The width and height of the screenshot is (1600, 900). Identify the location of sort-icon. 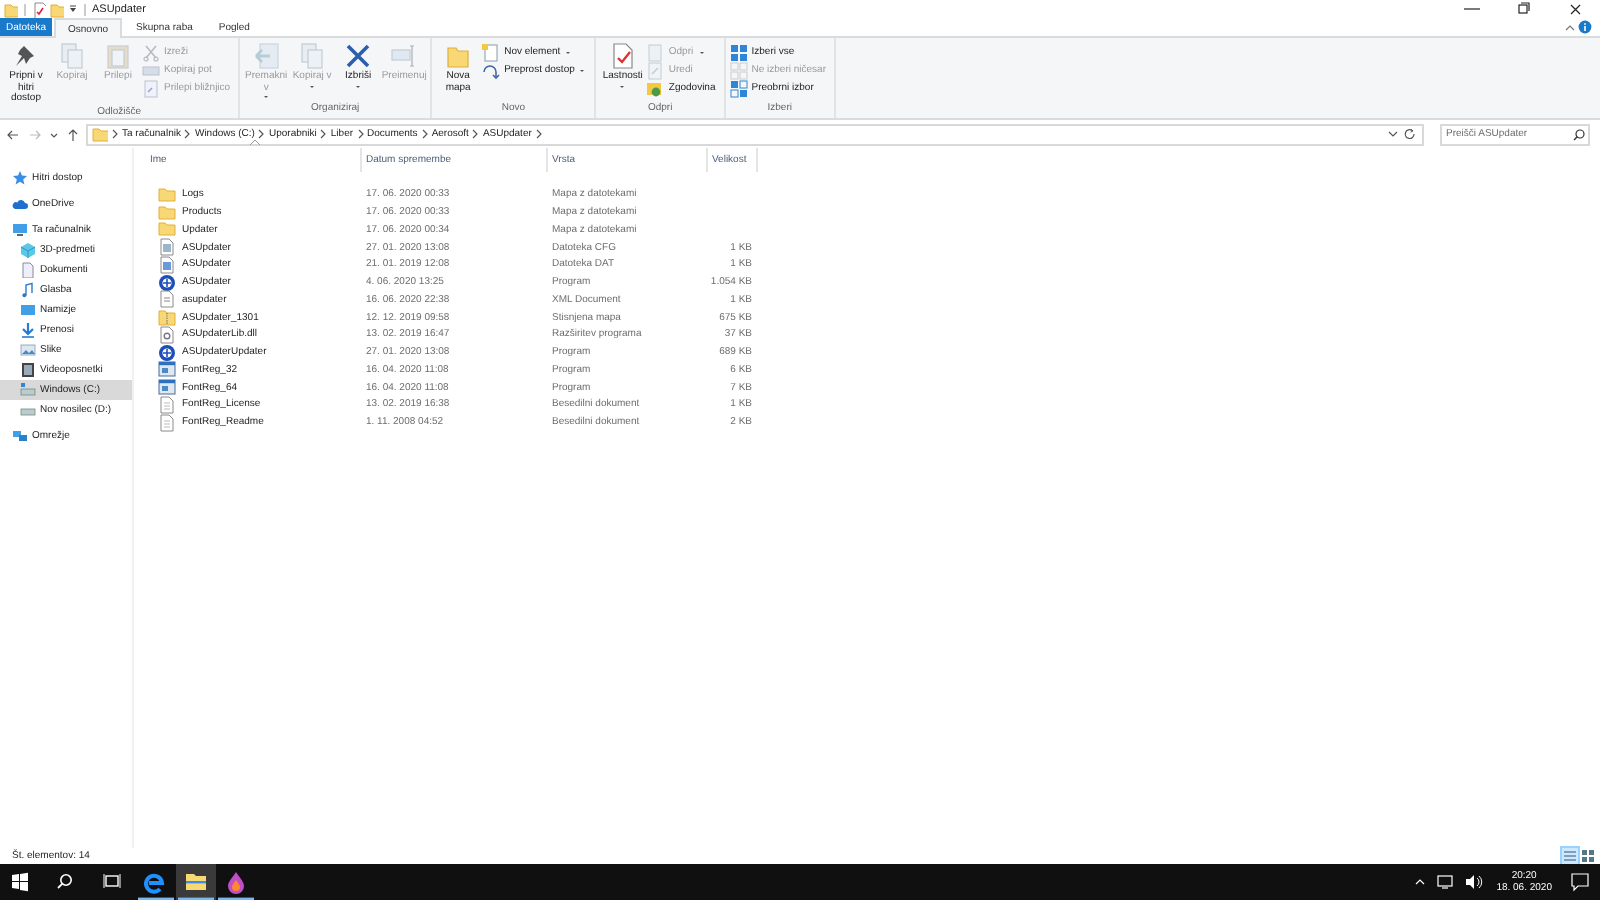
(255, 142).